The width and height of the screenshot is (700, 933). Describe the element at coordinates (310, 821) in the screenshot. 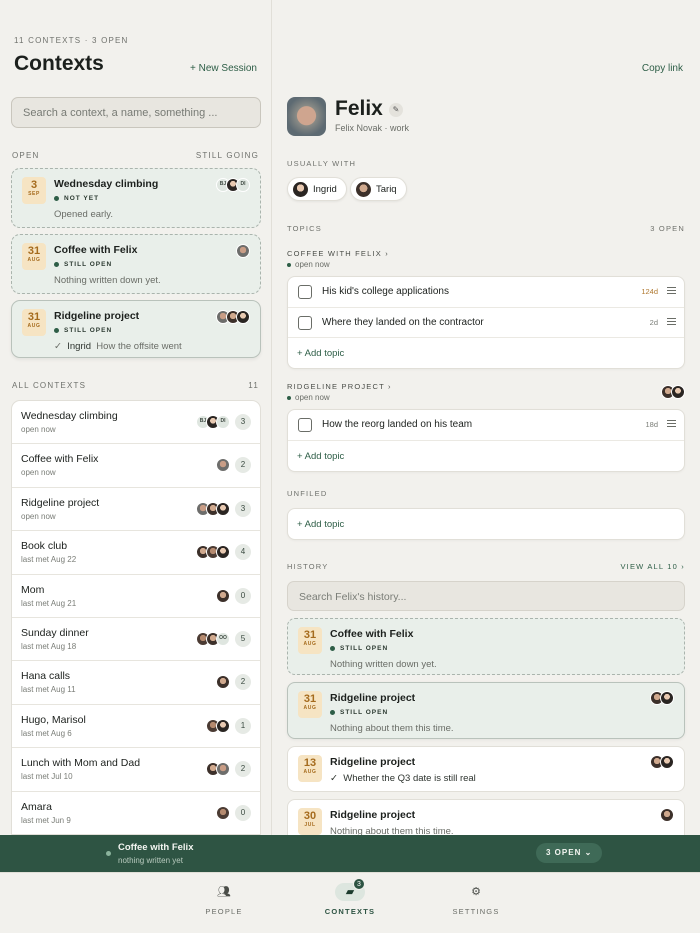

I see `date-badge: 30 JUL` at that location.